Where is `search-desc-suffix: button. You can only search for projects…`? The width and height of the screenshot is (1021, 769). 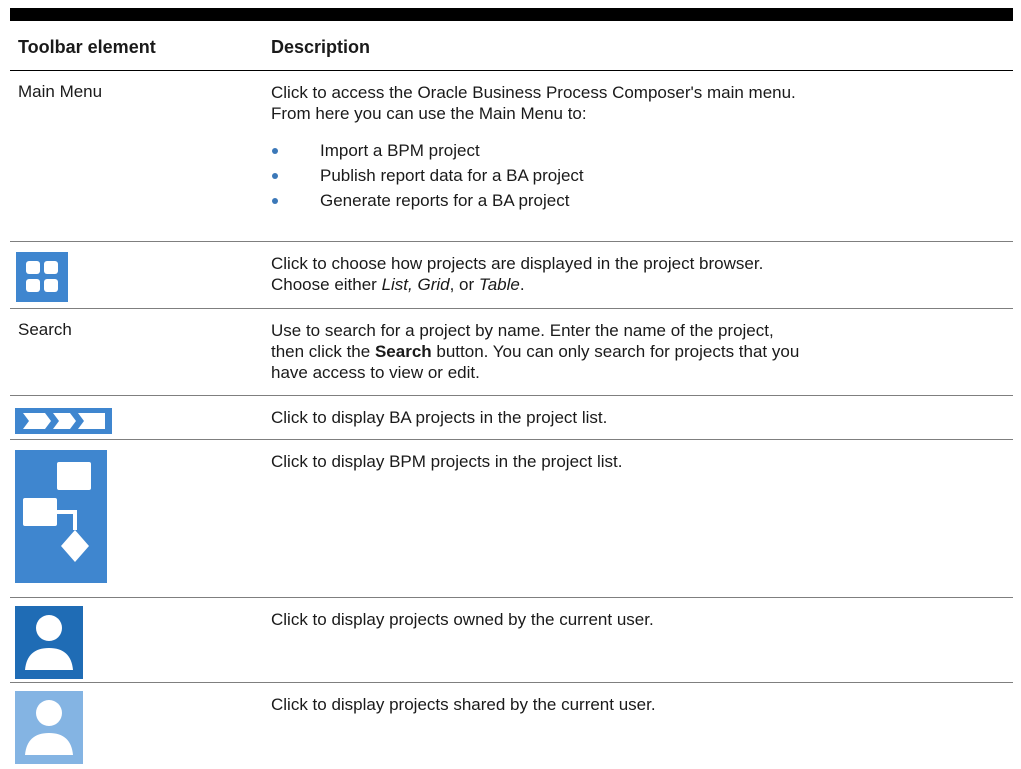
search-desc-suffix: button. You can only search for projects… is located at coordinates (615, 351).